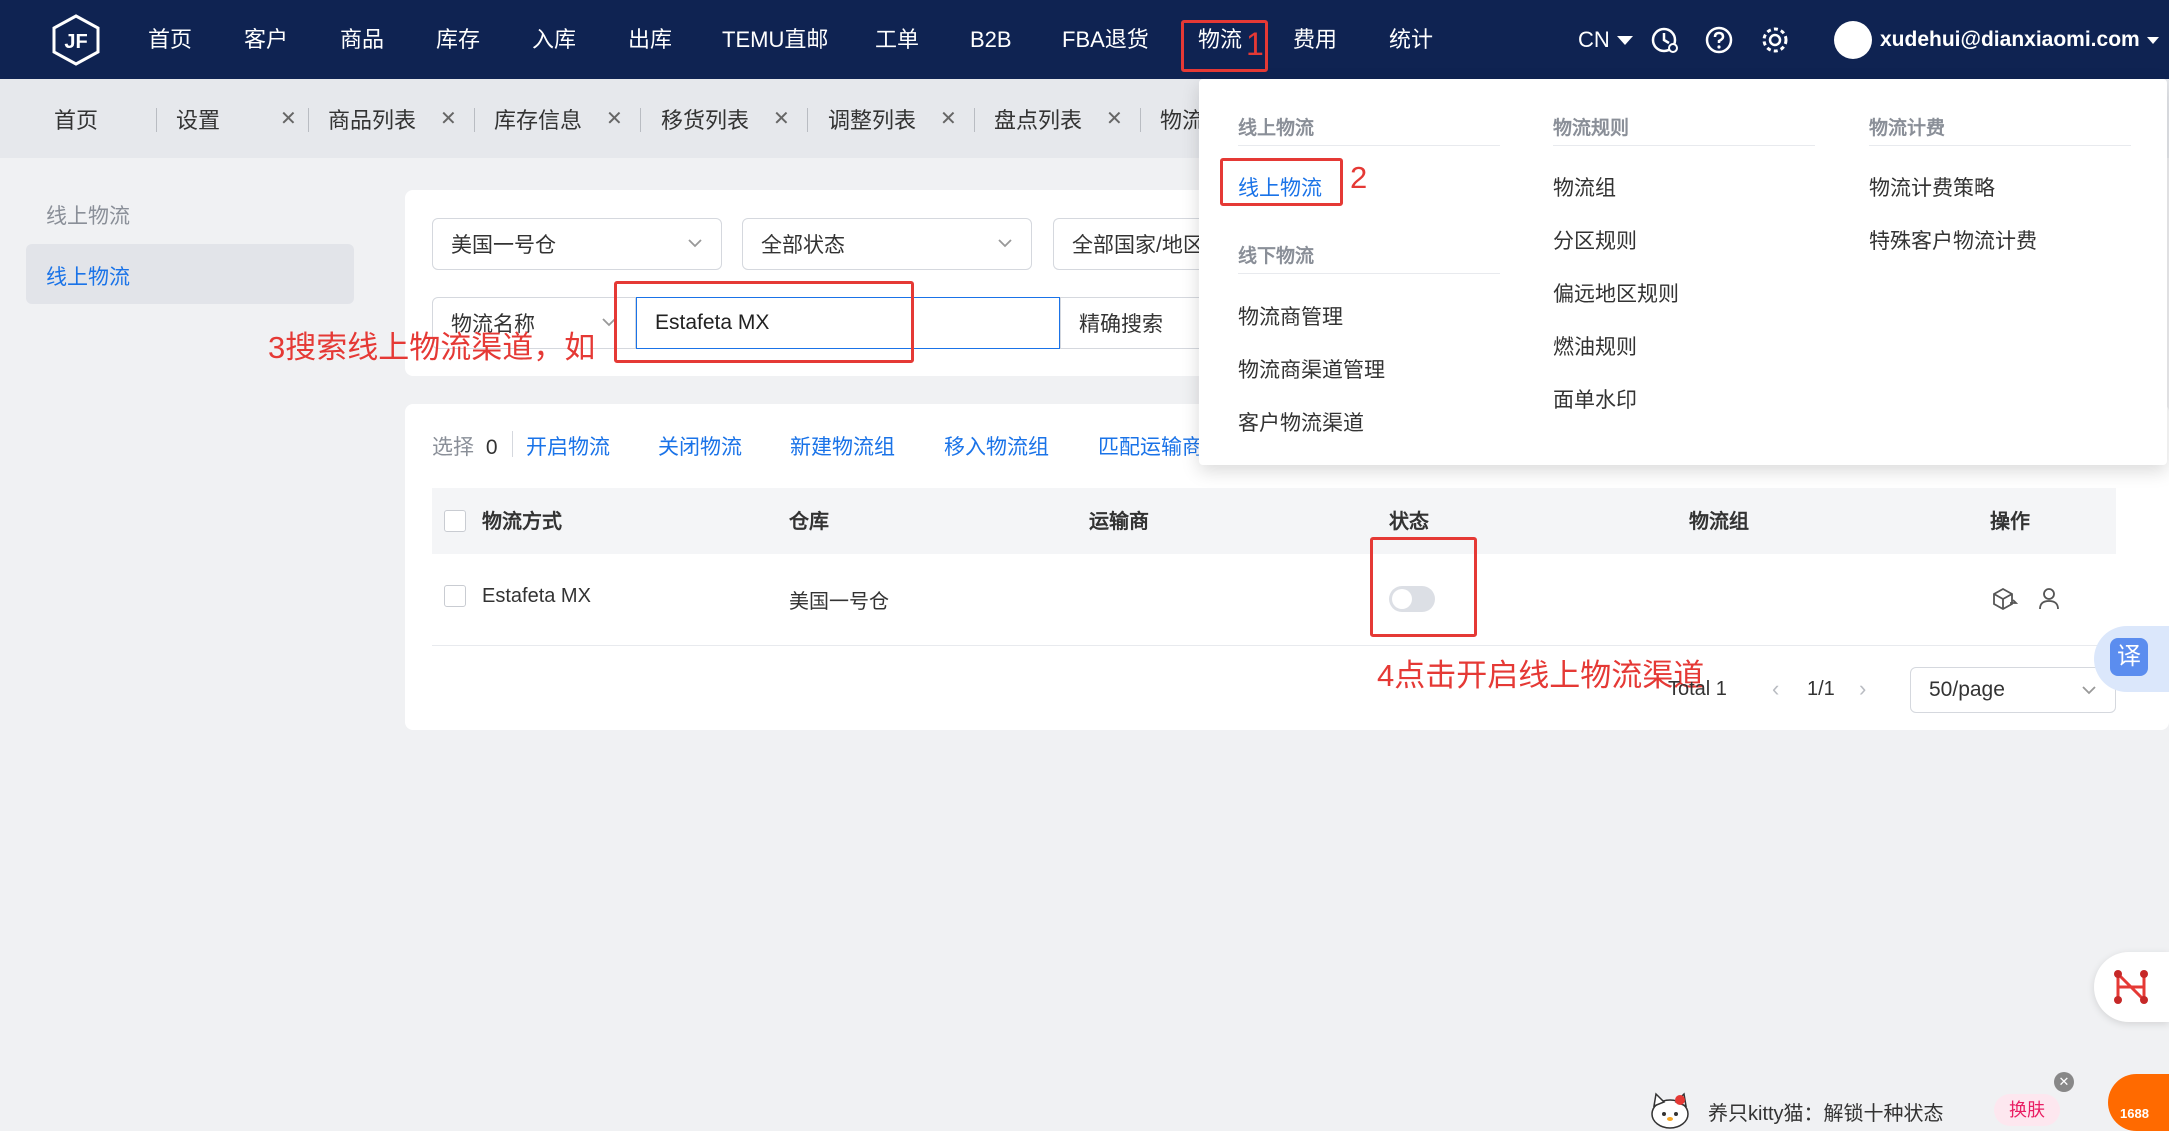  I want to click on tab-label: 库存信息, so click(538, 120).